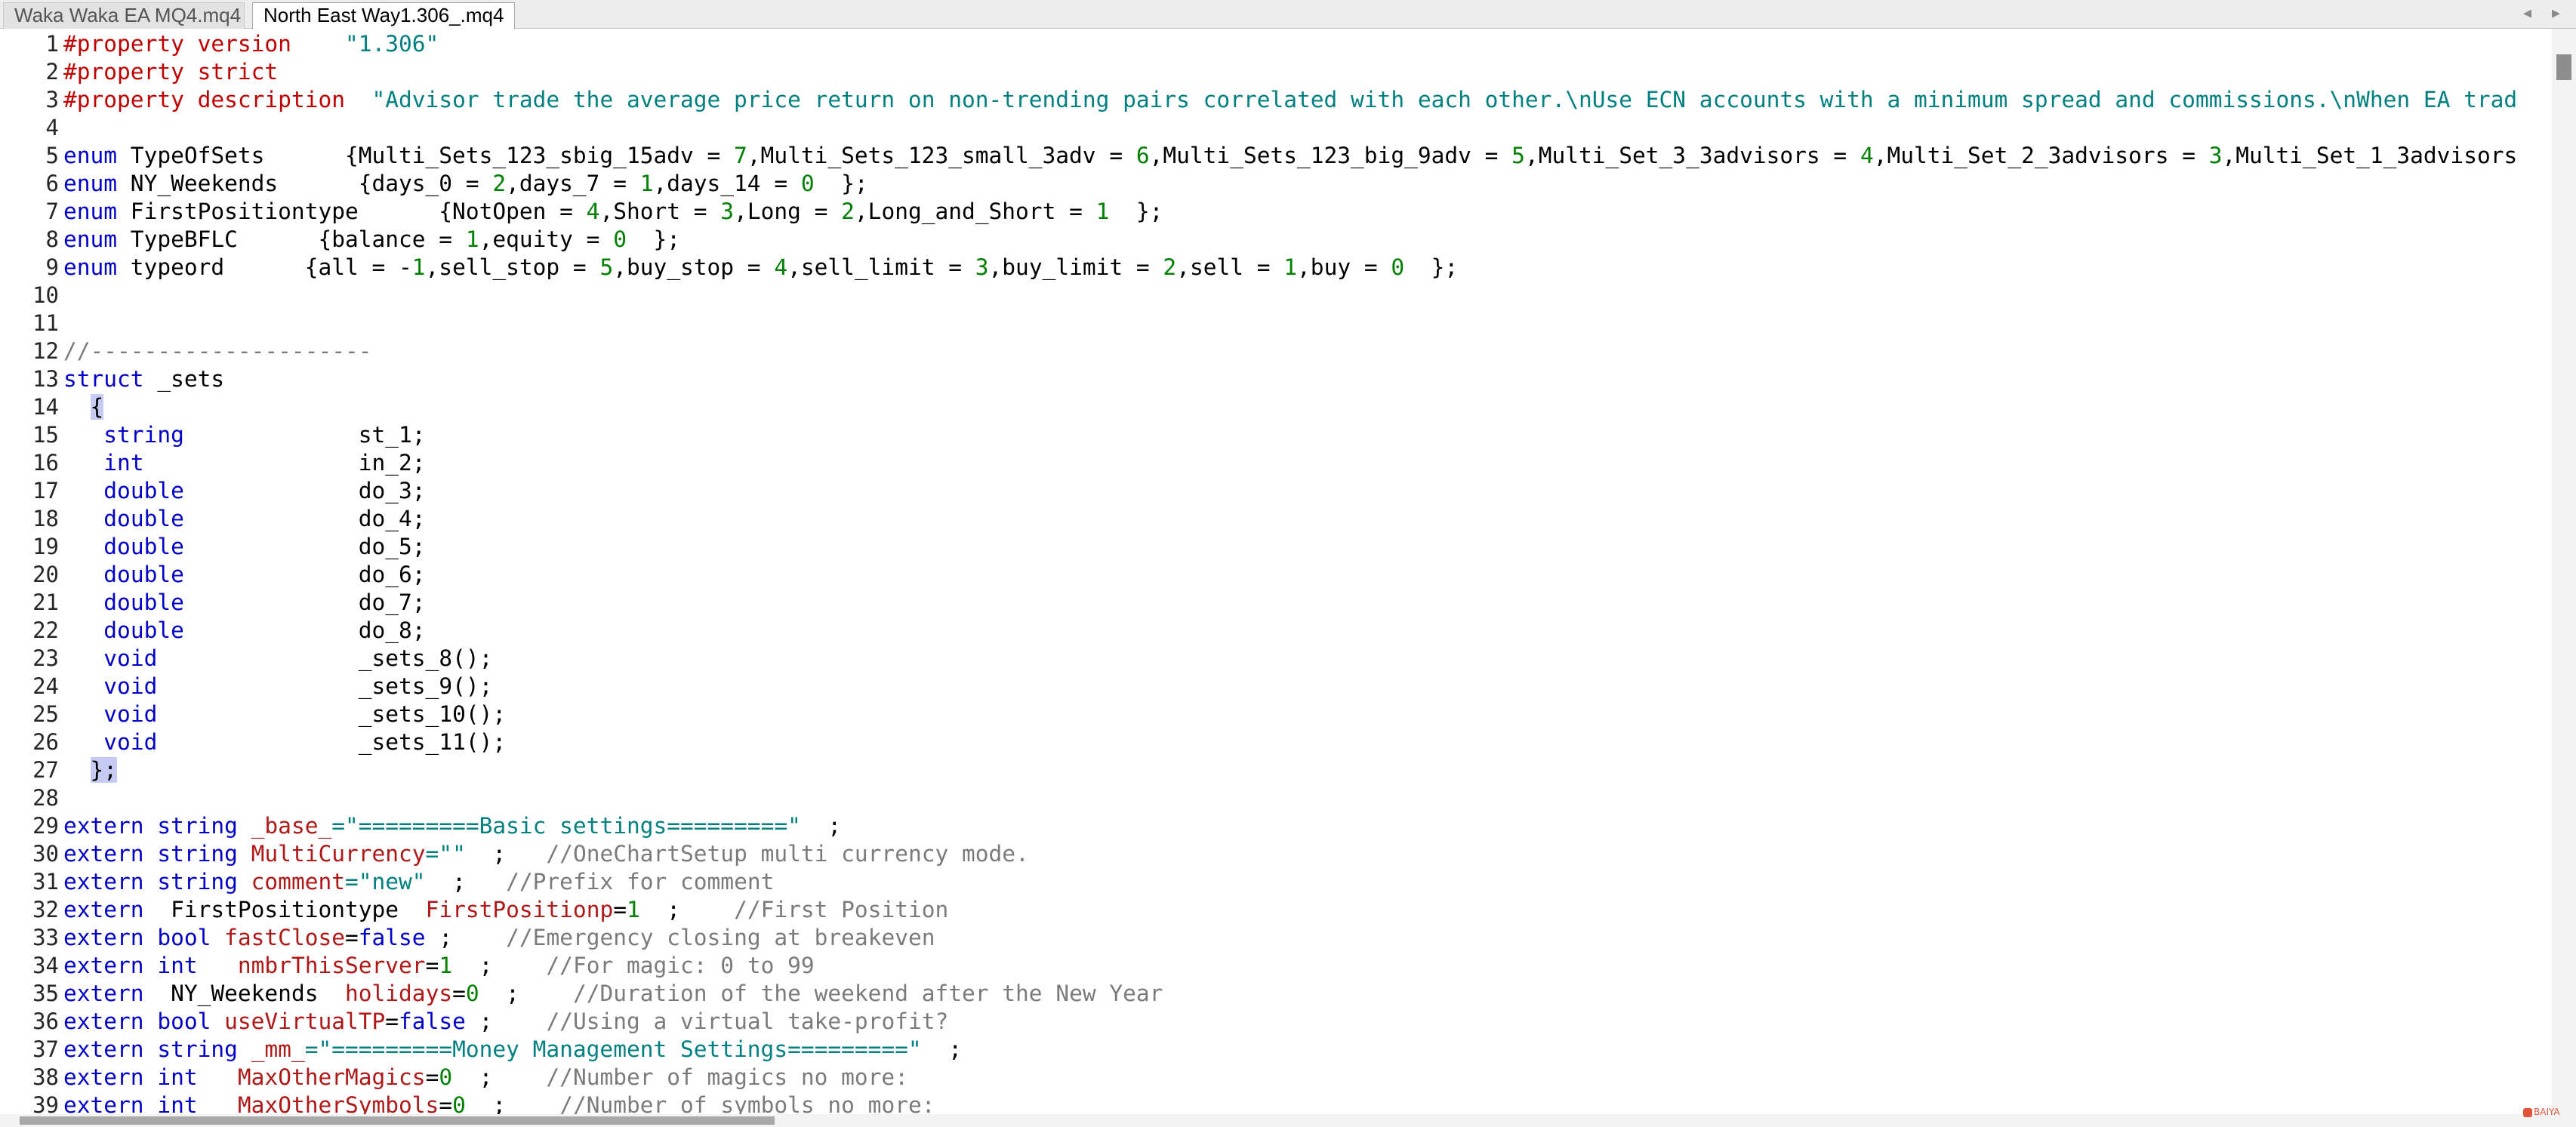  What do you see at coordinates (45, 1021) in the screenshot?
I see `line-number: 36` at bounding box center [45, 1021].